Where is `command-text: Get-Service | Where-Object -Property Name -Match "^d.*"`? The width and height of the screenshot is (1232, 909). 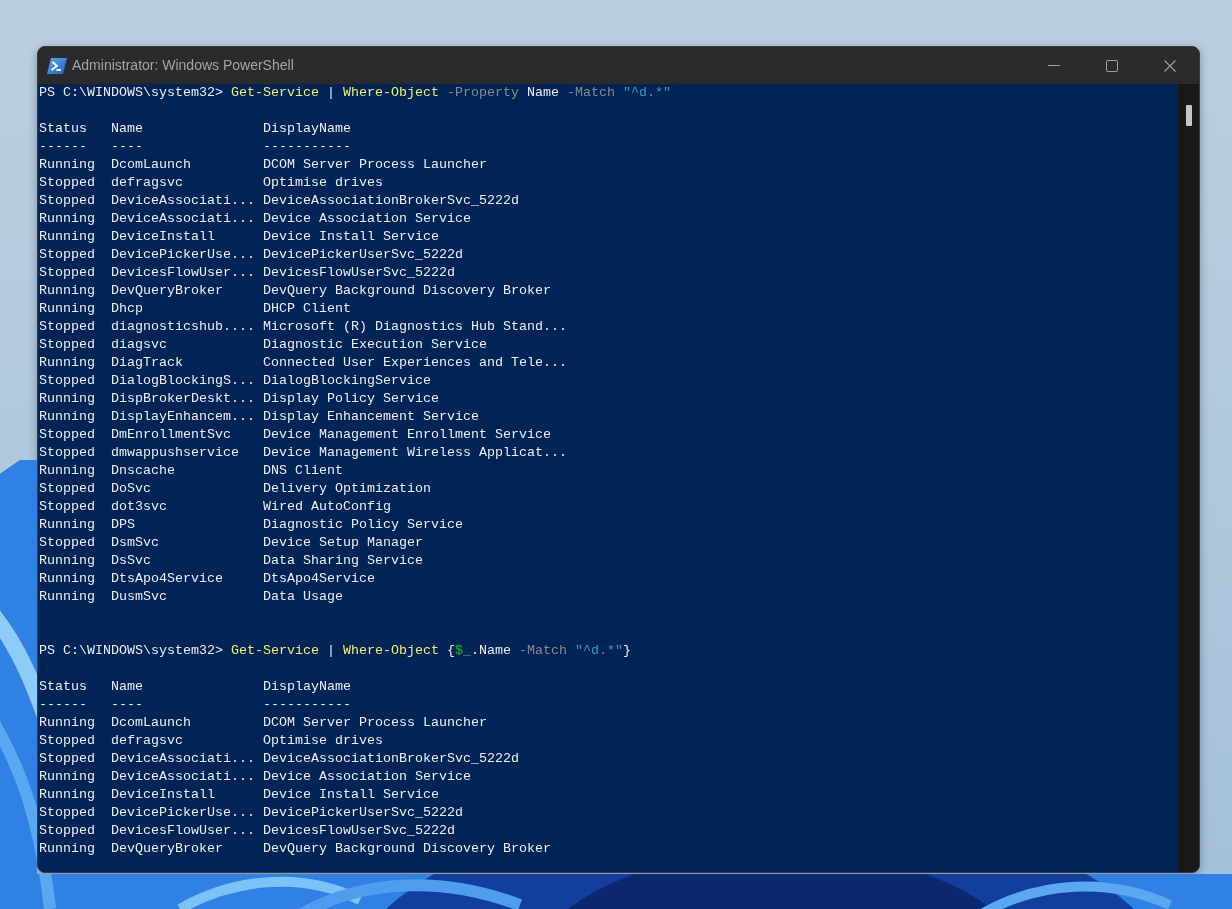
command-text: Get-Service | Where-Object -Property Name -Match "^d.*" is located at coordinates (450, 93).